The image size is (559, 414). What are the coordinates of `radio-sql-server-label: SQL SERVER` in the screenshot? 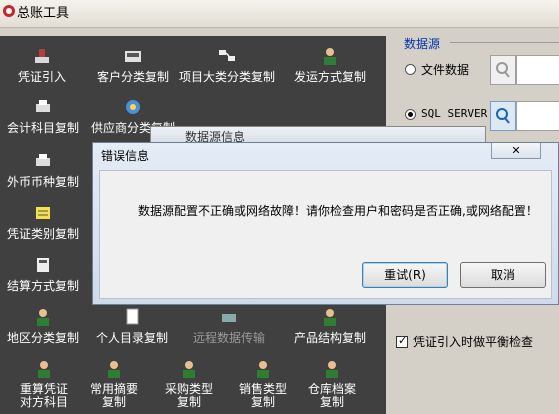 It's located at (454, 113).